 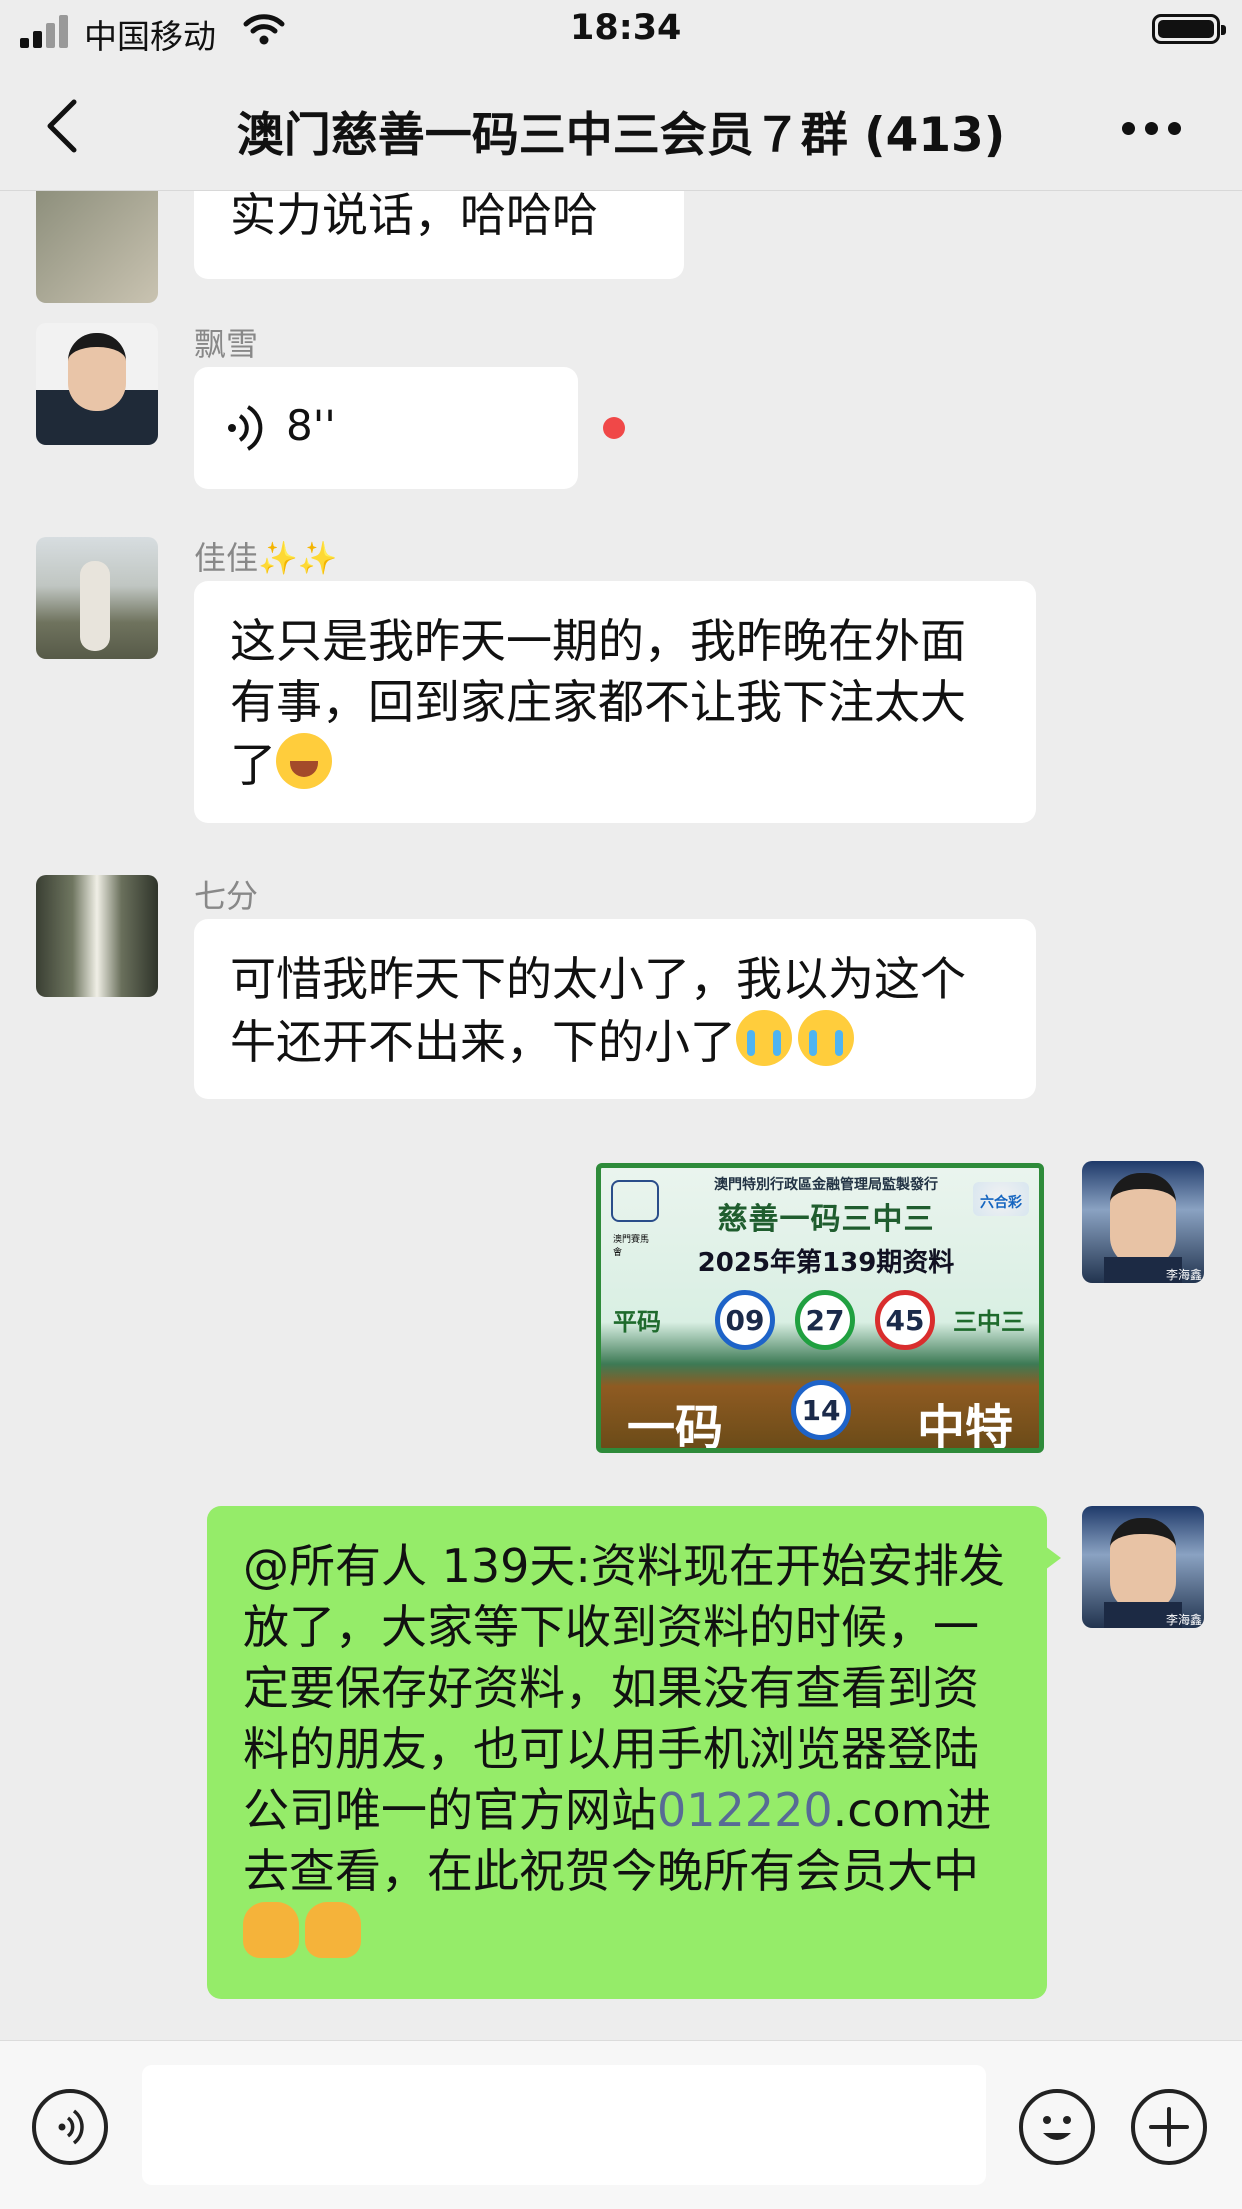 What do you see at coordinates (675, 1426) in the screenshot?
I see `image-bottom-left: 一码` at bounding box center [675, 1426].